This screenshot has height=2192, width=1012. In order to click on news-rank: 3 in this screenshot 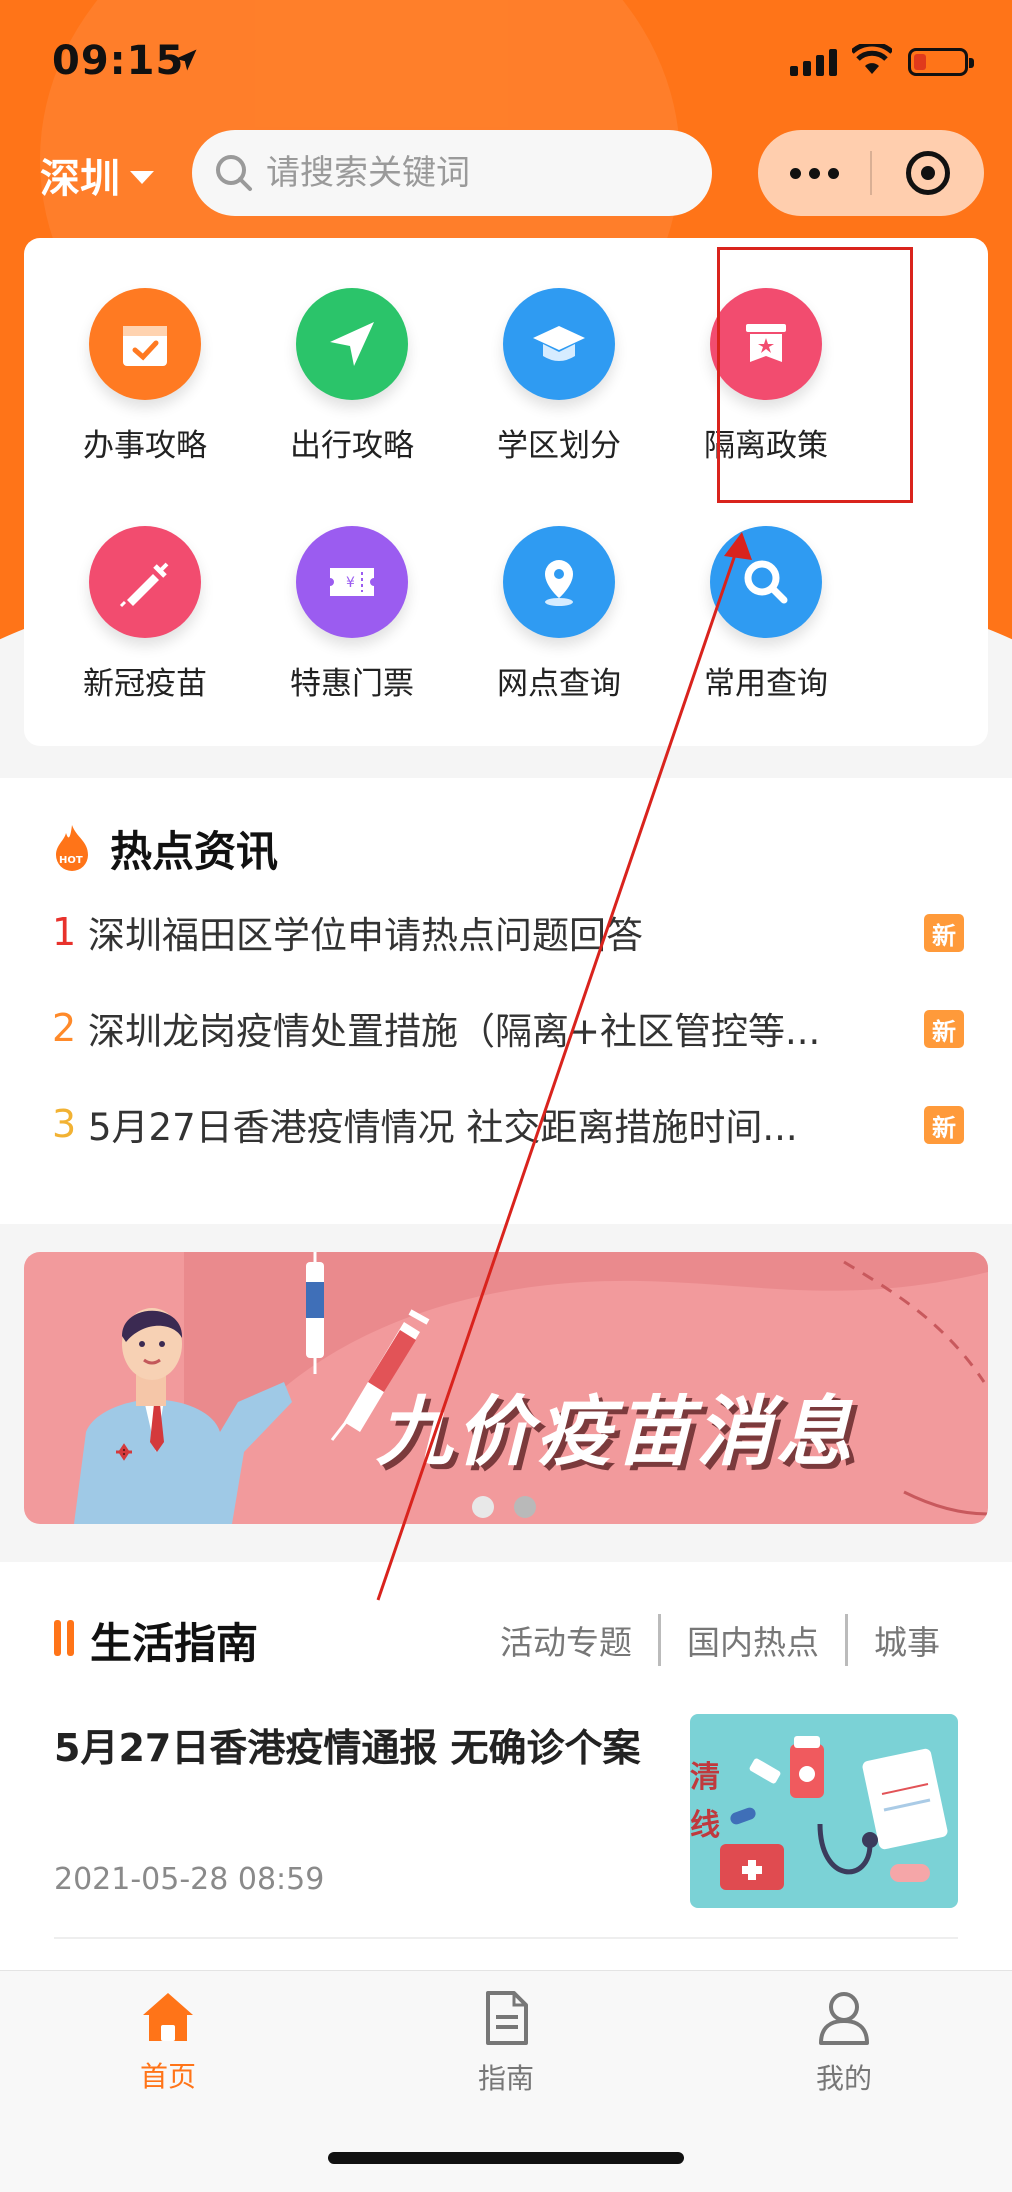, I will do `click(64, 1124)`.